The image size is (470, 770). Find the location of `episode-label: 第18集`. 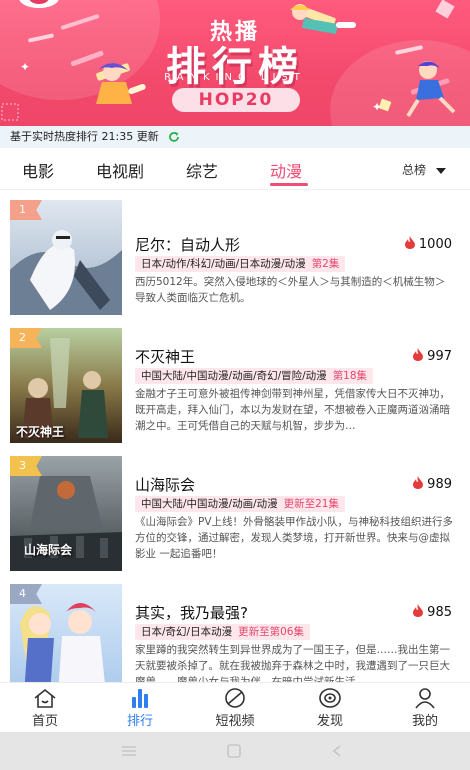

episode-label: 第18集 is located at coordinates (350, 376).